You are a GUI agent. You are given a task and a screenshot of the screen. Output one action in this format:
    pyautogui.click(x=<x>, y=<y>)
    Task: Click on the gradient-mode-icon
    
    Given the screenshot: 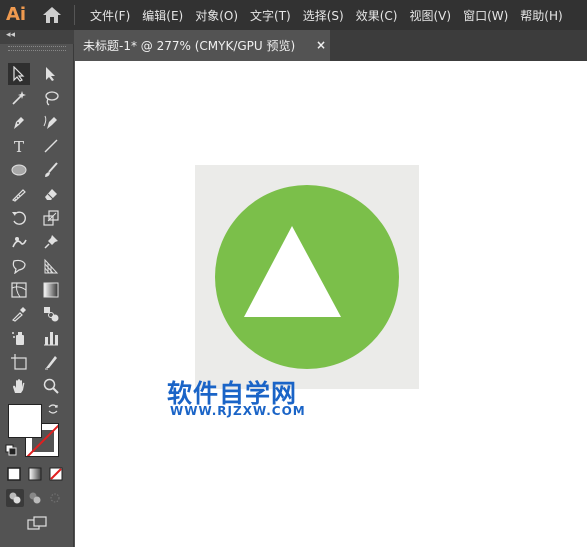 What is the action you would take?
    pyautogui.click(x=35, y=474)
    